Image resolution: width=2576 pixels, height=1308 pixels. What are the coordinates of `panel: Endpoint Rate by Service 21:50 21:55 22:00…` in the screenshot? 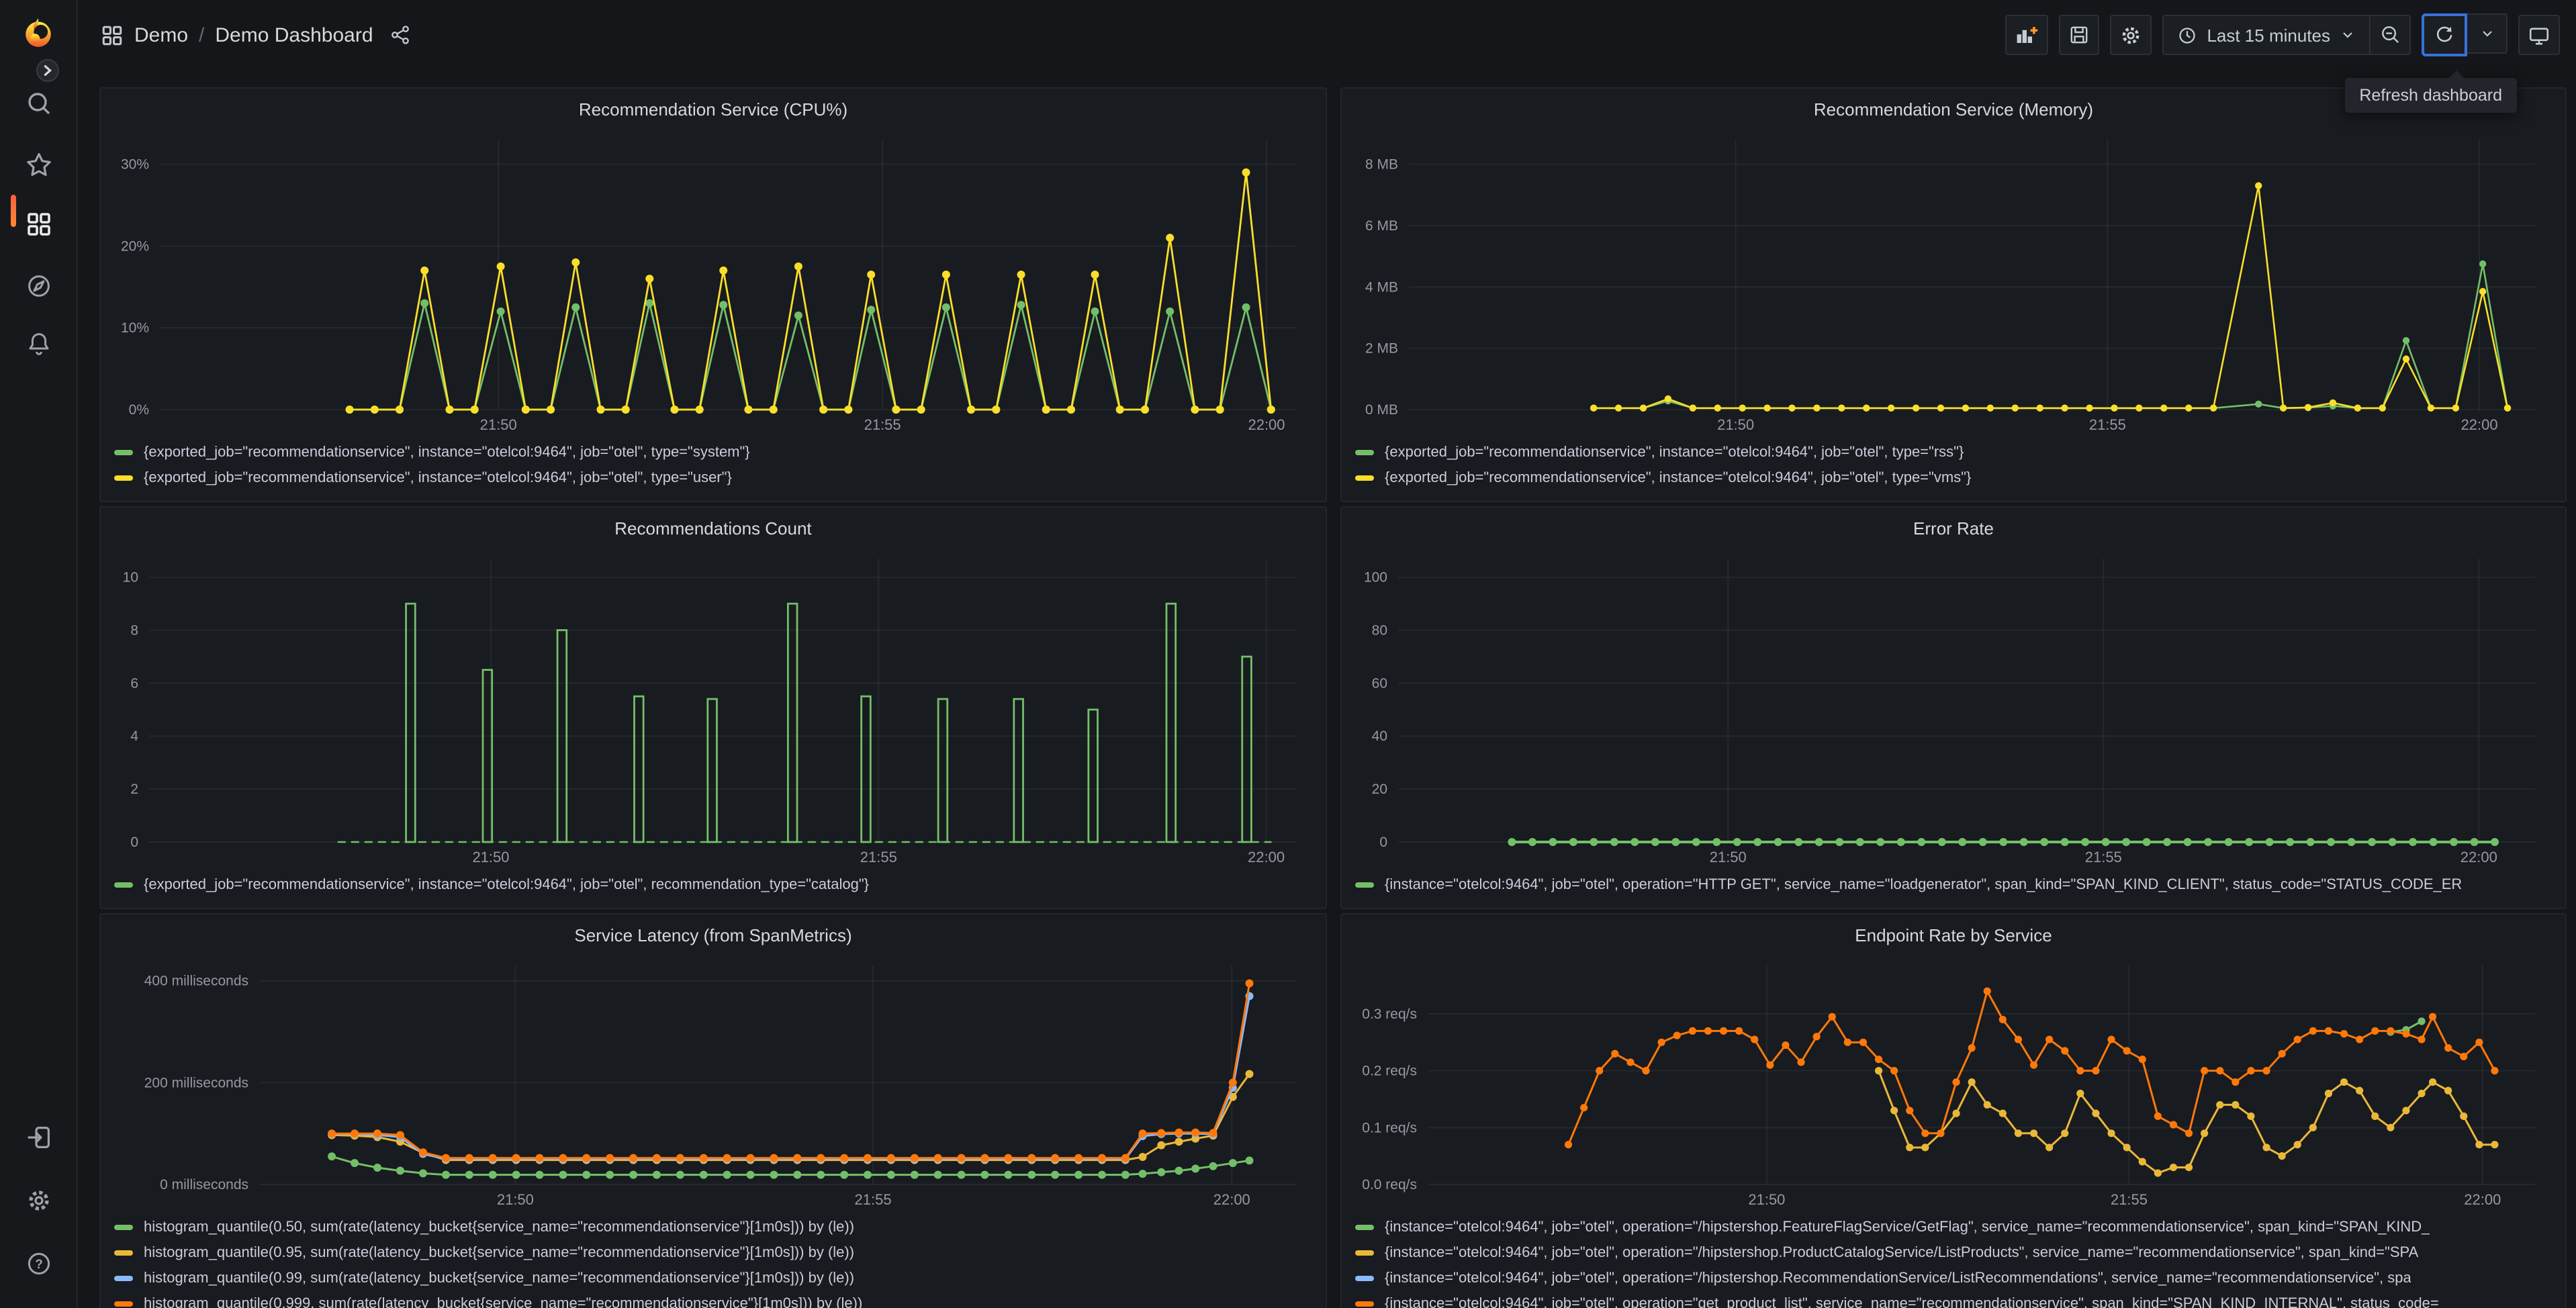 It's located at (1953, 1111).